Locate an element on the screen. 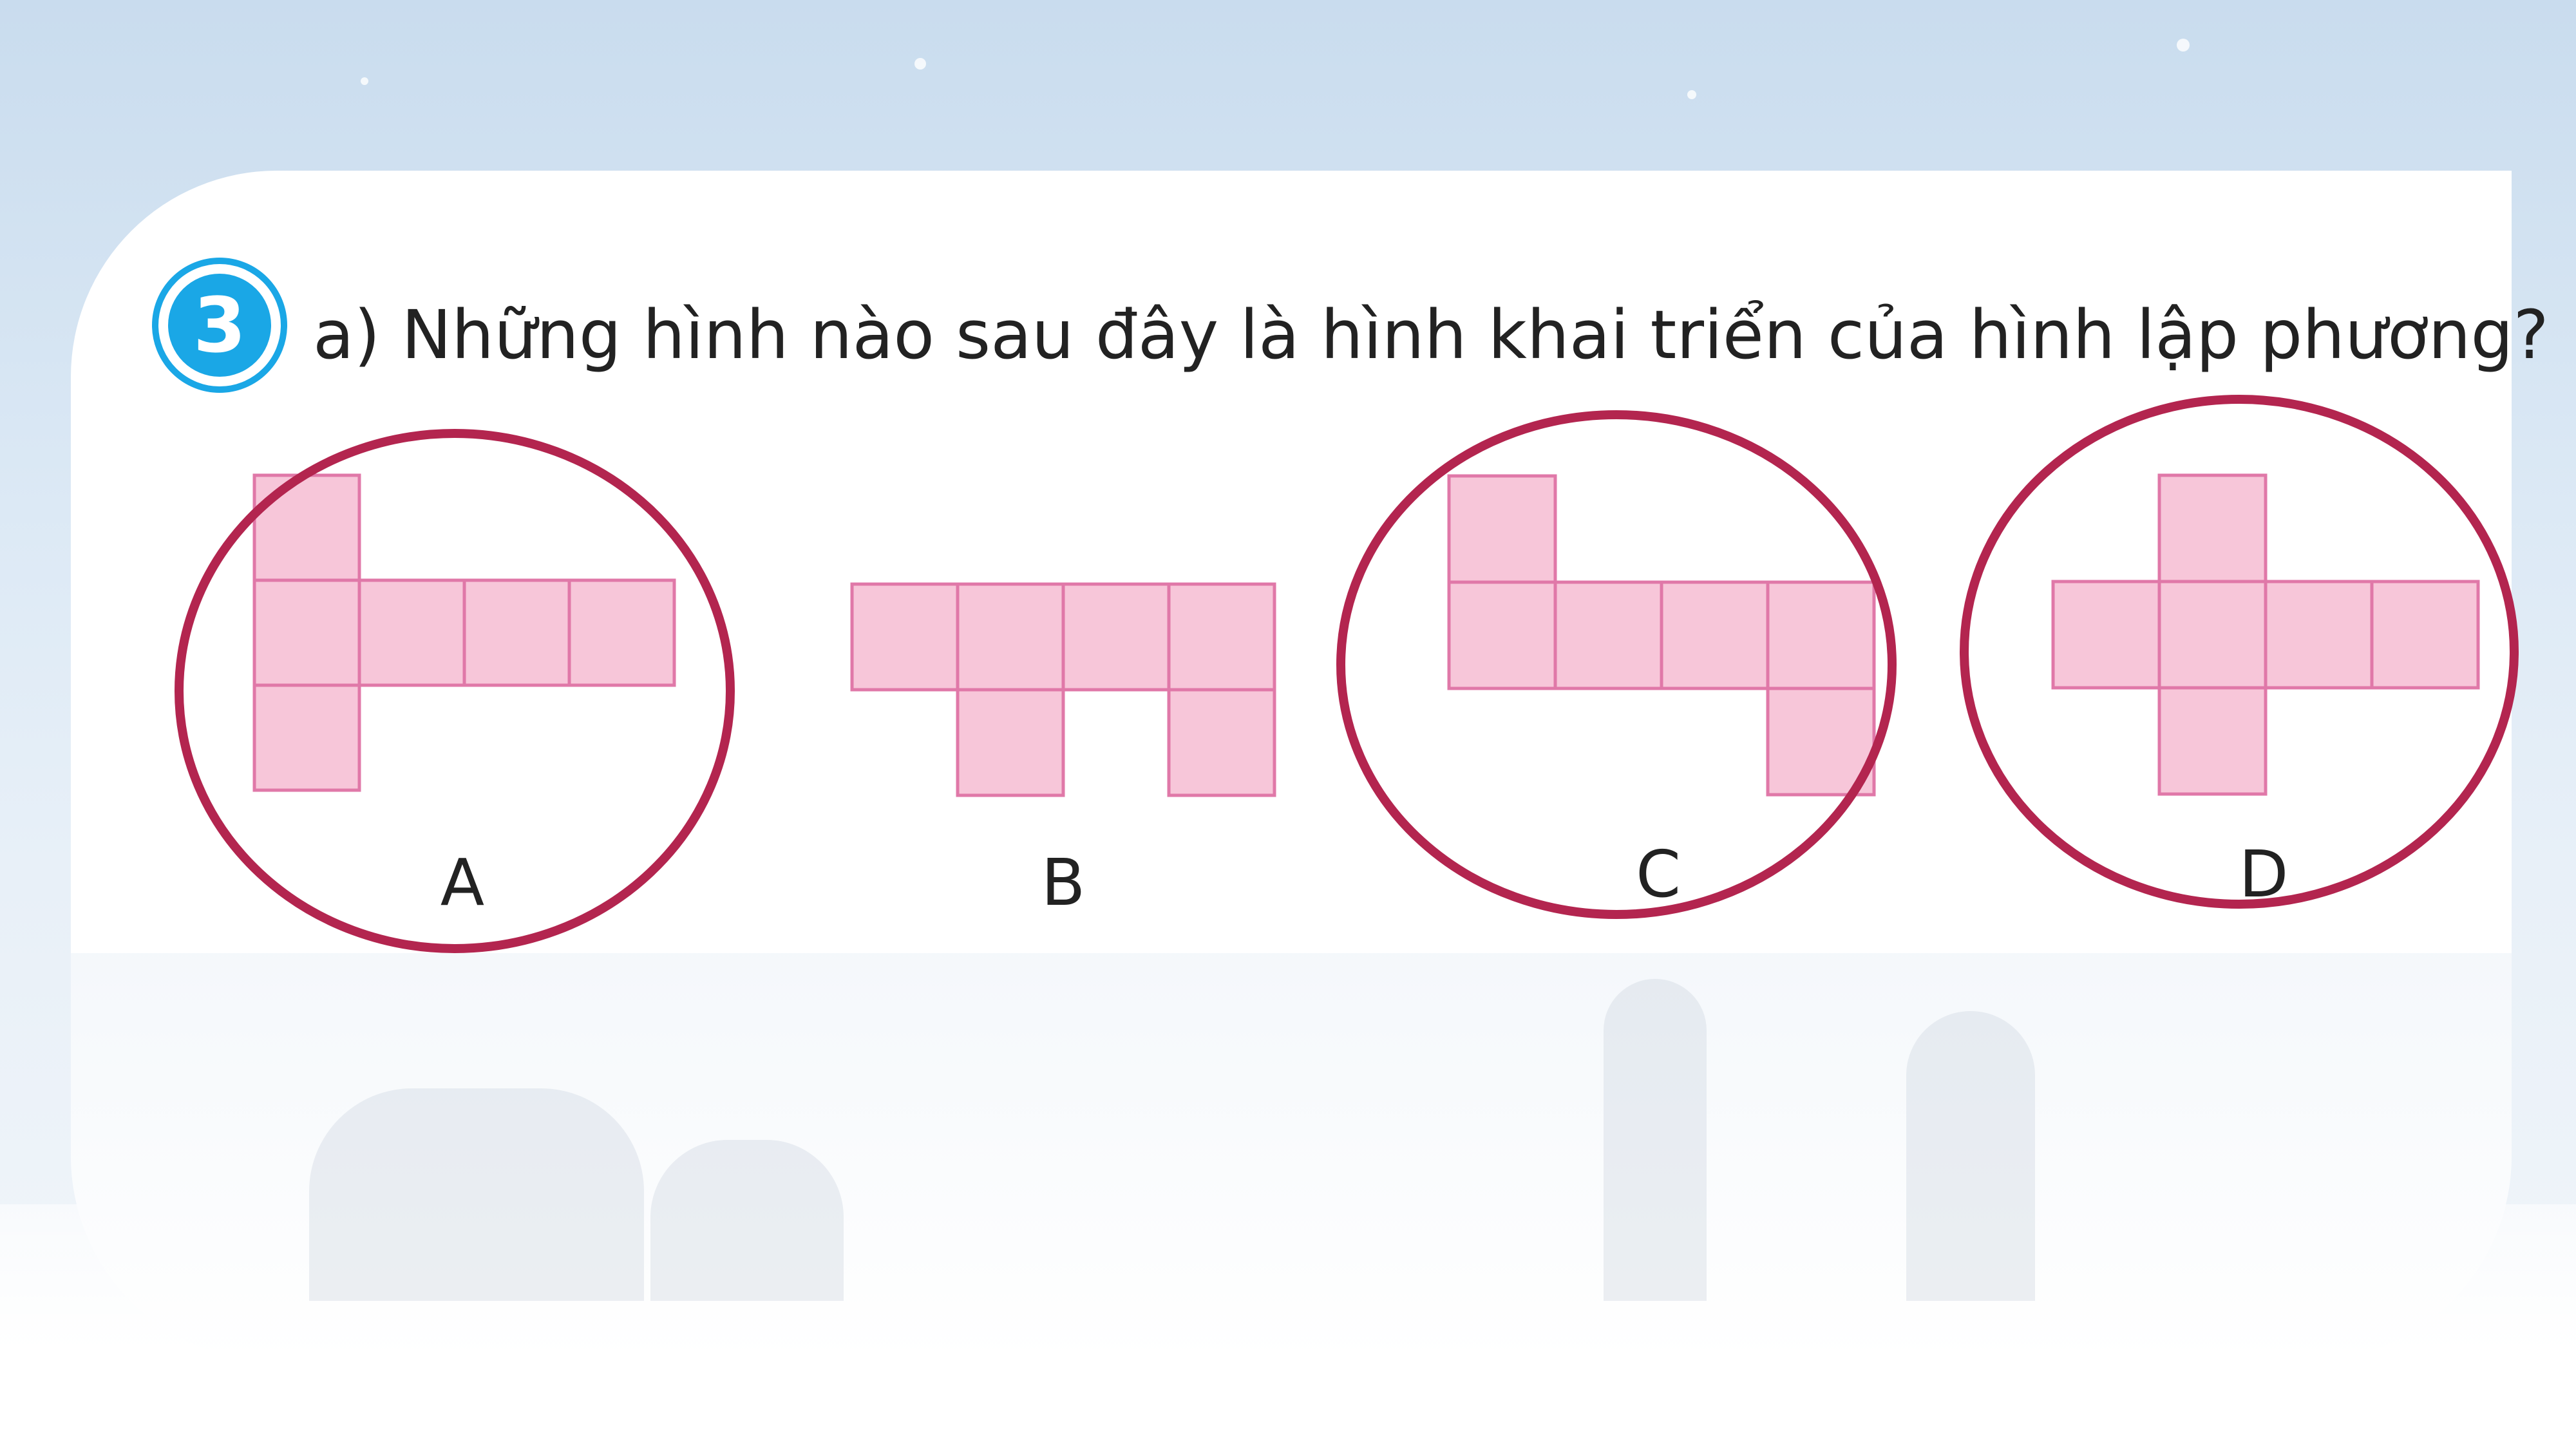  option-label-b: B is located at coordinates (1063, 882).